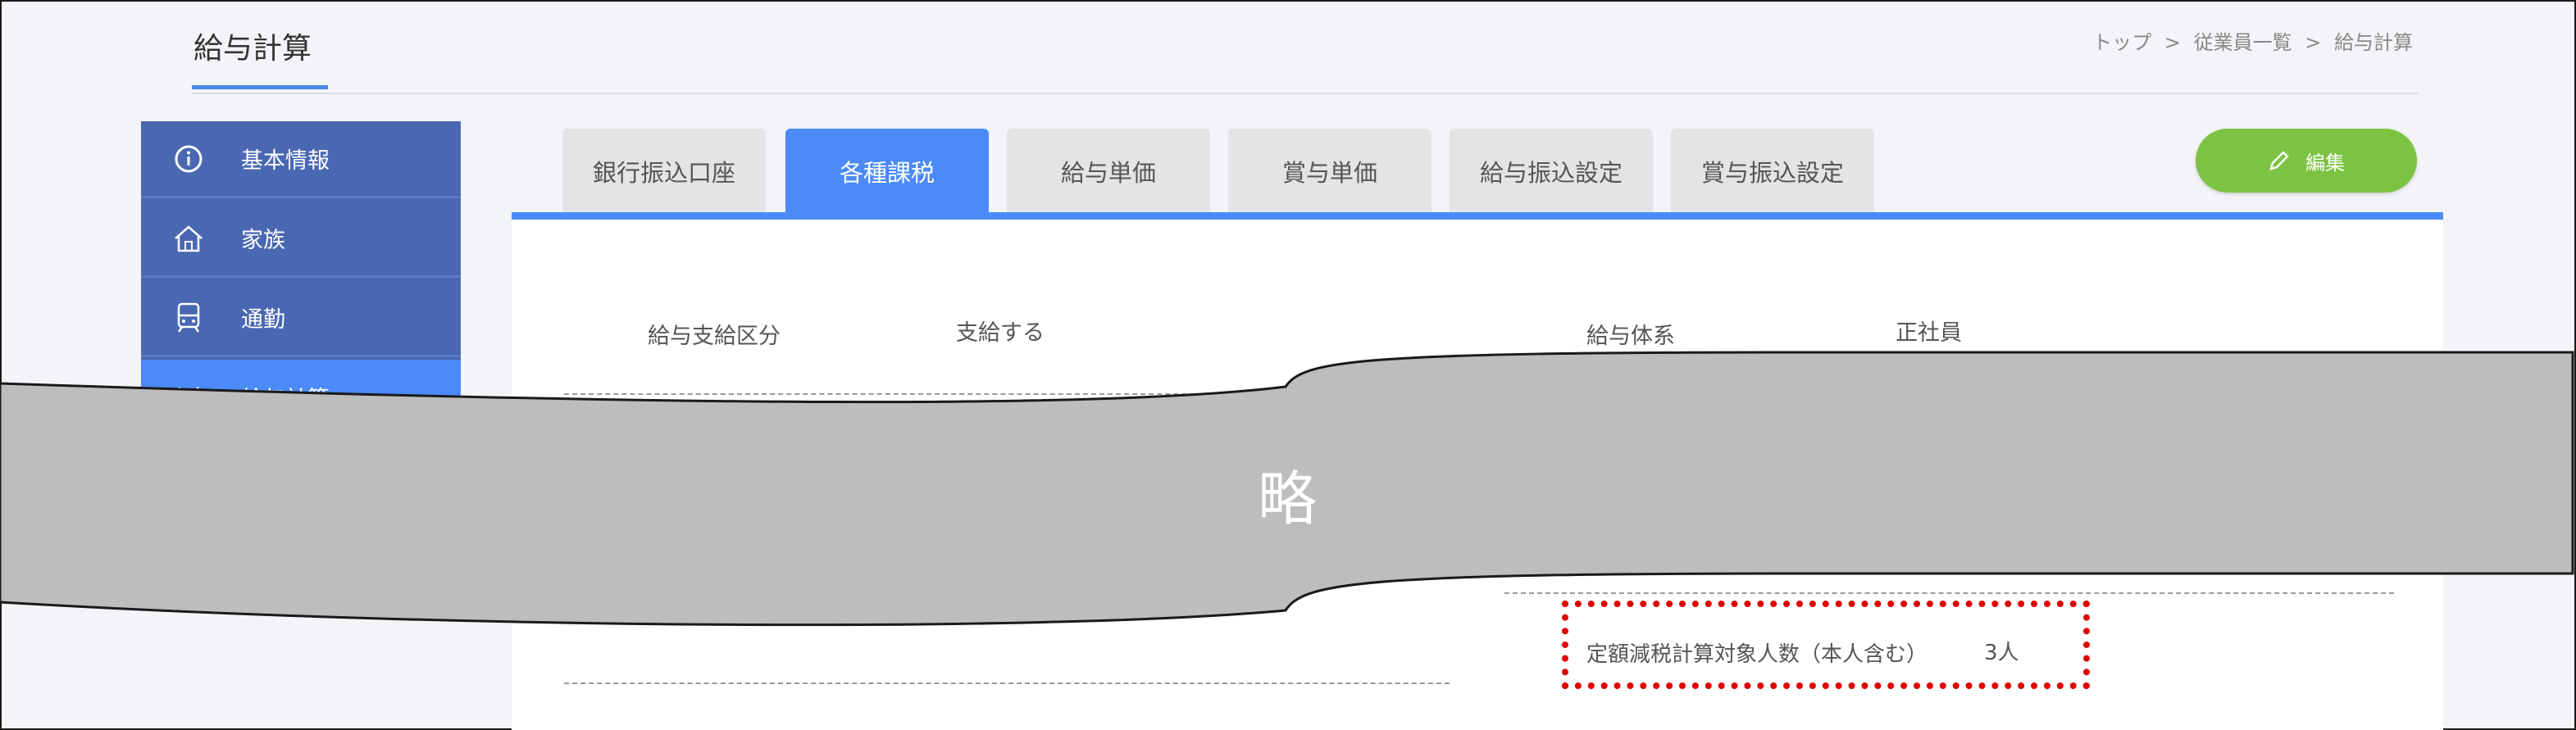 This screenshot has height=730, width=2576. What do you see at coordinates (1288, 499) in the screenshot?
I see `omission-label: 略` at bounding box center [1288, 499].